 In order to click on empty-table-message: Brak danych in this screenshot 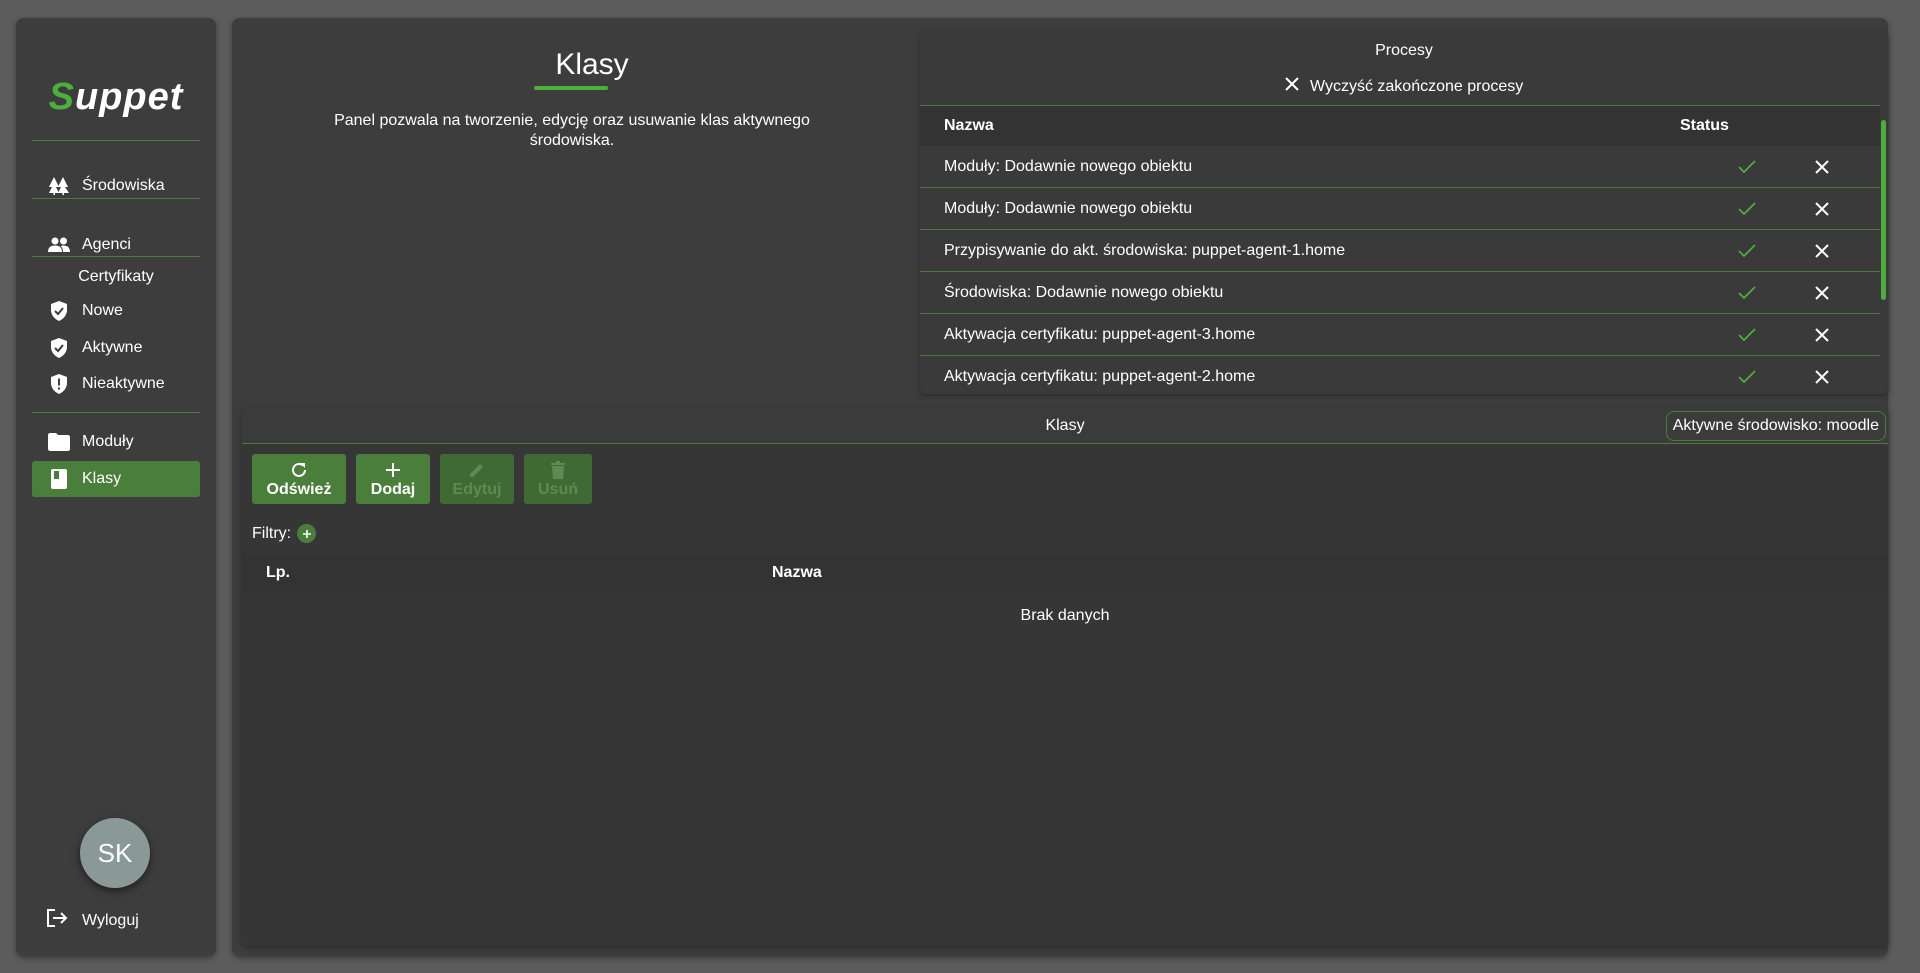, I will do `click(1065, 615)`.